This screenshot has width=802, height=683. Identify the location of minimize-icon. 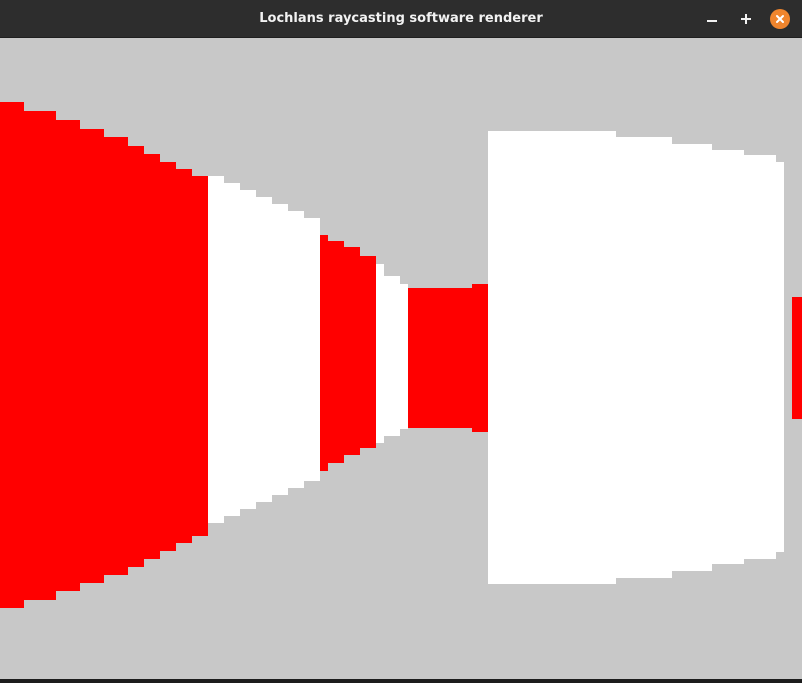
(712, 21).